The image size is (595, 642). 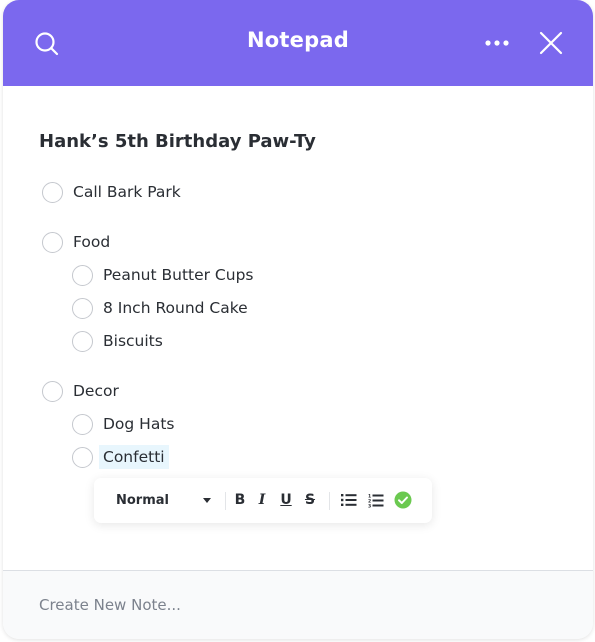 I want to click on strikethrough-button: S, so click(x=310, y=500).